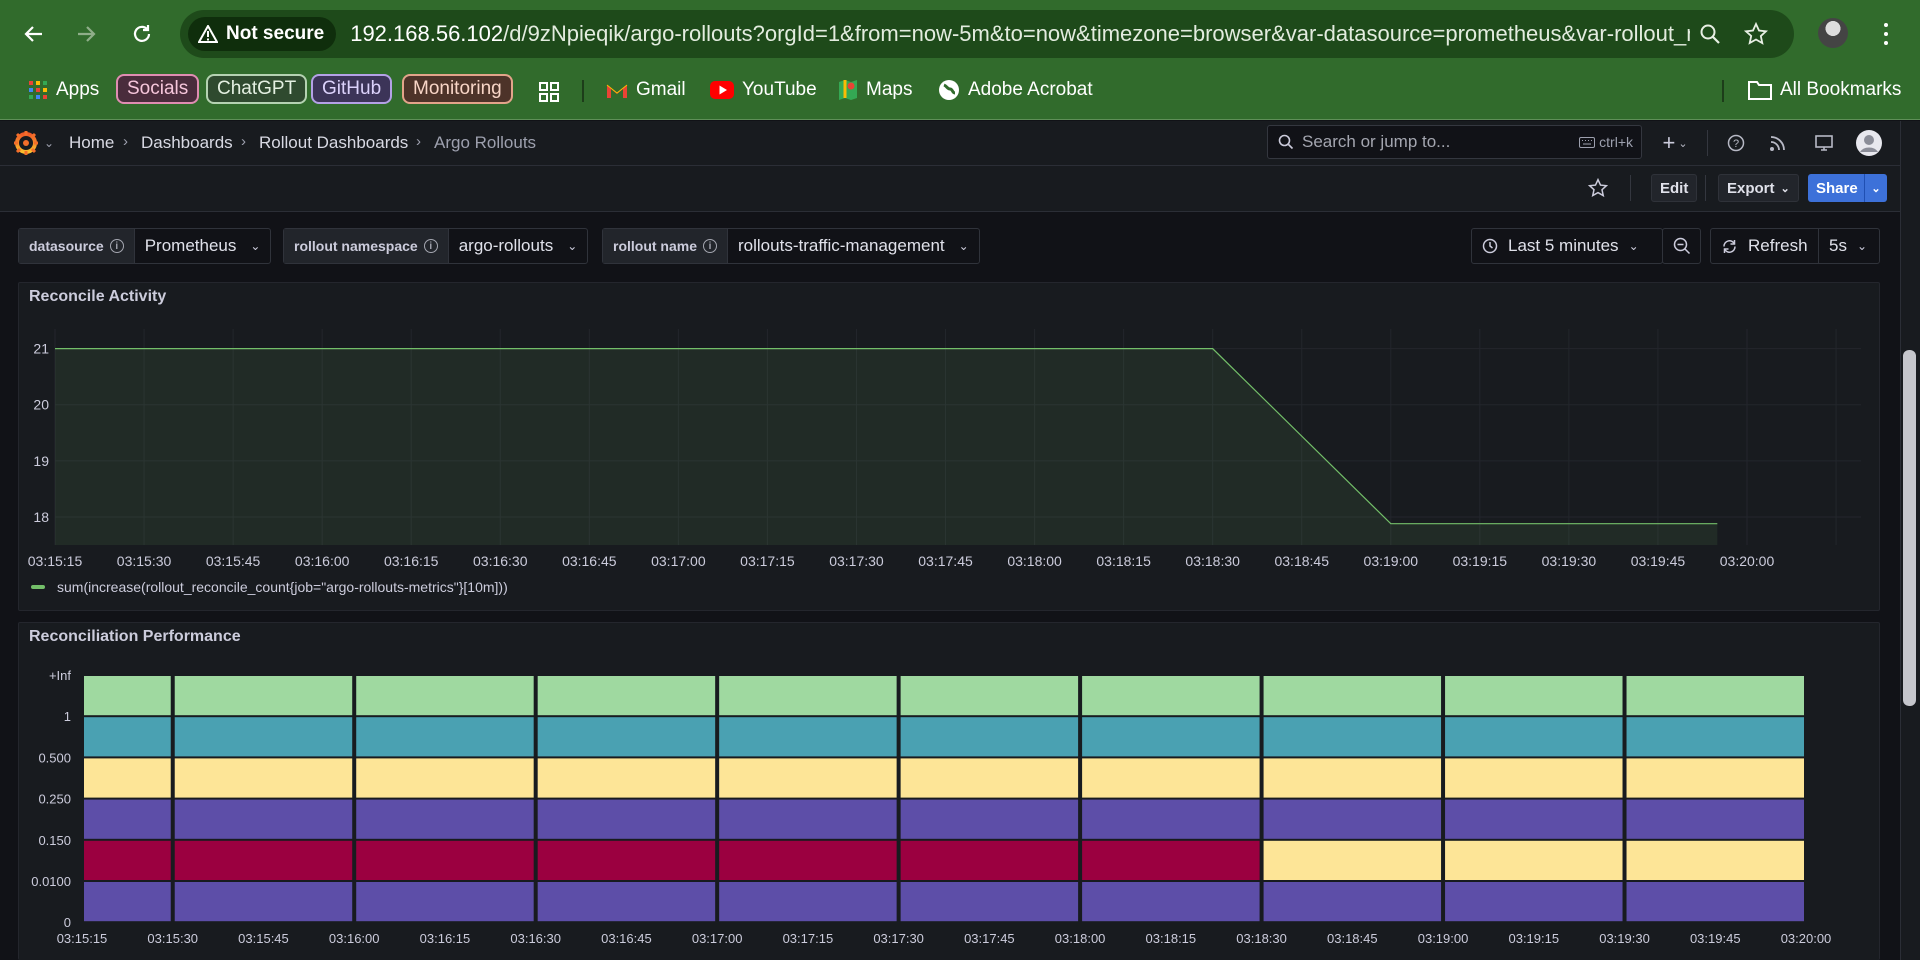  What do you see at coordinates (1758, 188) in the screenshot?
I see `export-button: Export ⌄` at bounding box center [1758, 188].